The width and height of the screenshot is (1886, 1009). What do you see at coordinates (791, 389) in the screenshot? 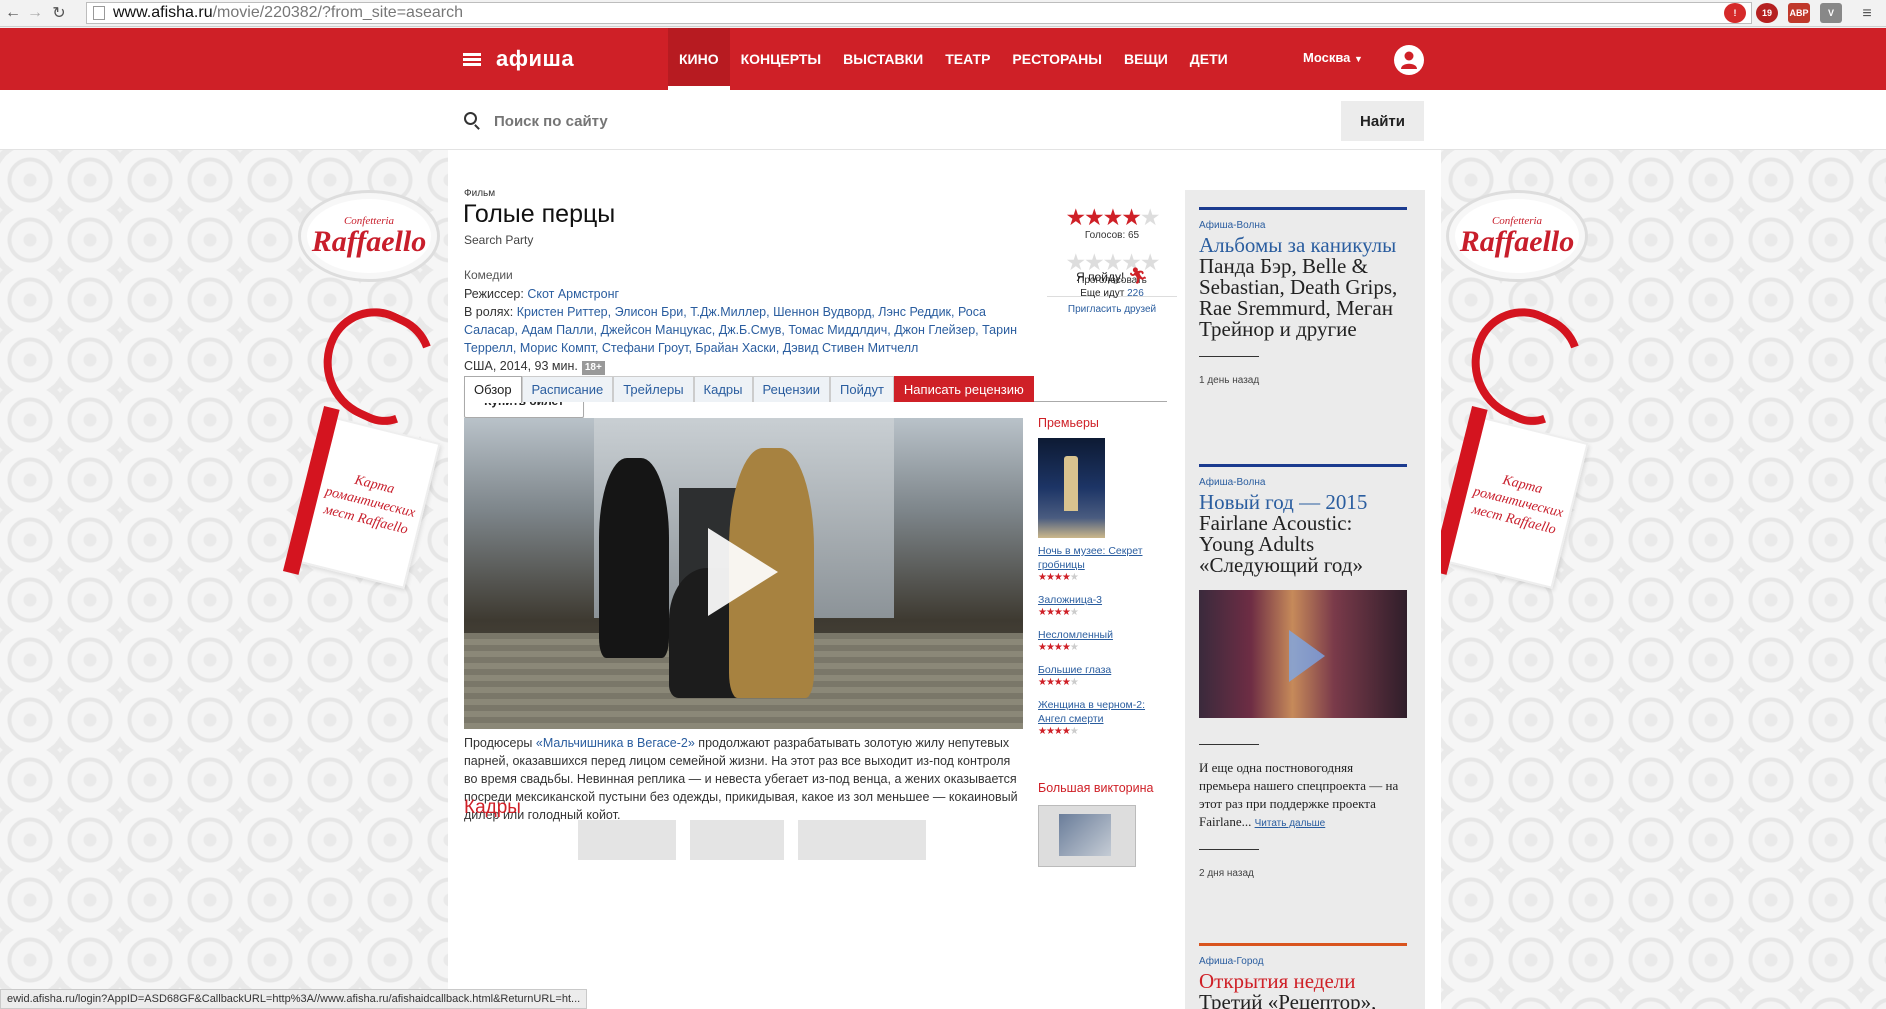
I see `tab-reviews: Рецензии` at bounding box center [791, 389].